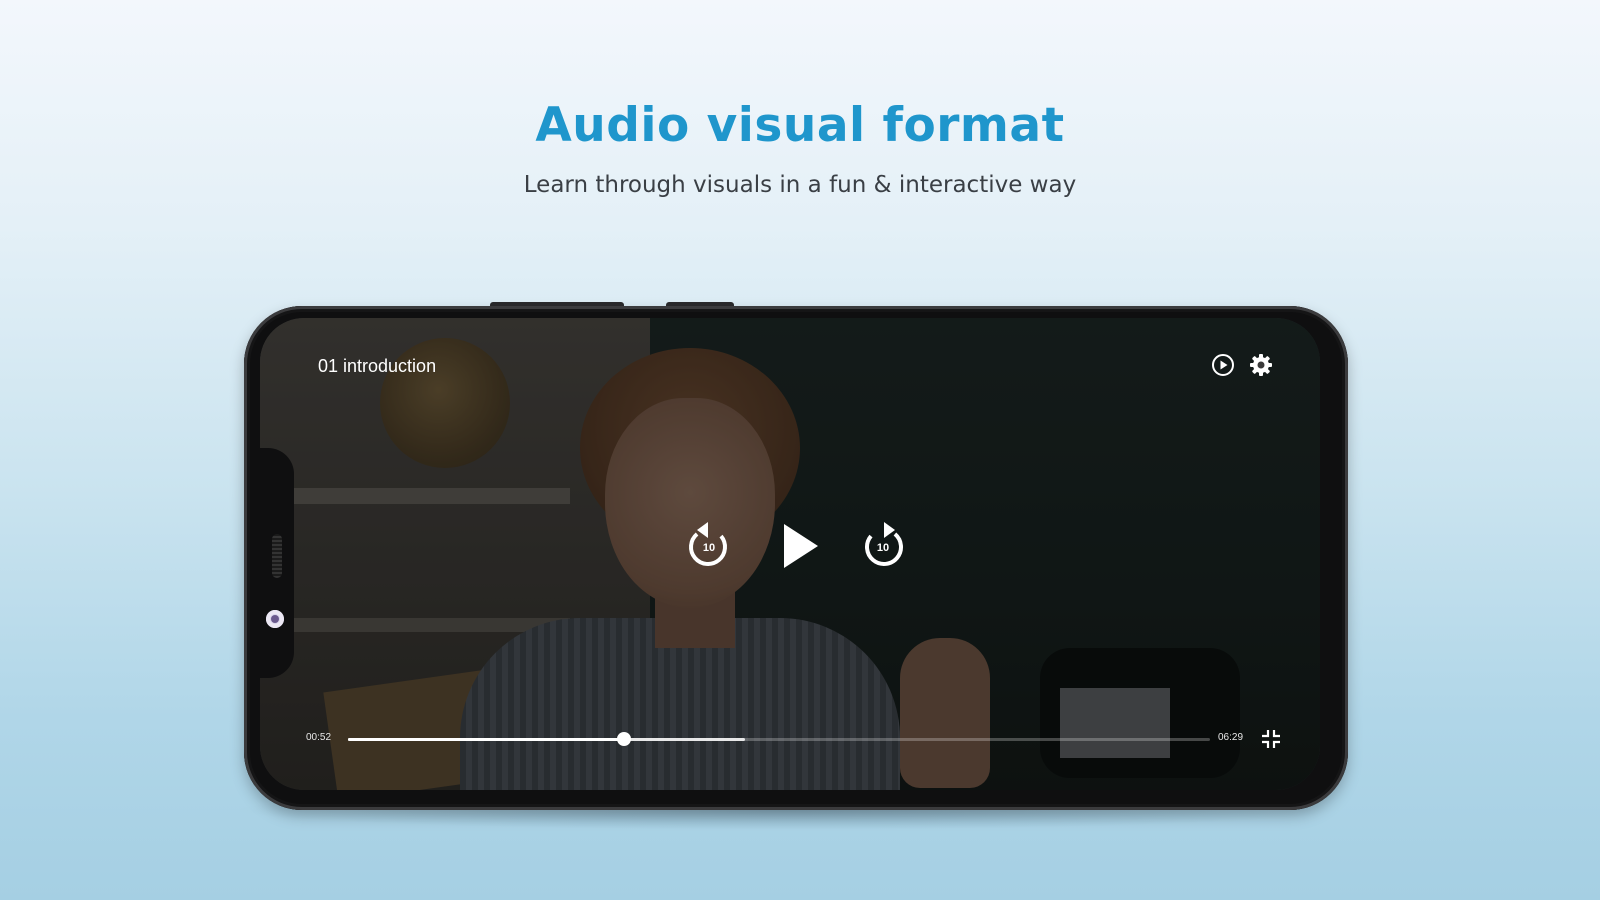  What do you see at coordinates (883, 548) in the screenshot?
I see `forward-seconds-label: 10` at bounding box center [883, 548].